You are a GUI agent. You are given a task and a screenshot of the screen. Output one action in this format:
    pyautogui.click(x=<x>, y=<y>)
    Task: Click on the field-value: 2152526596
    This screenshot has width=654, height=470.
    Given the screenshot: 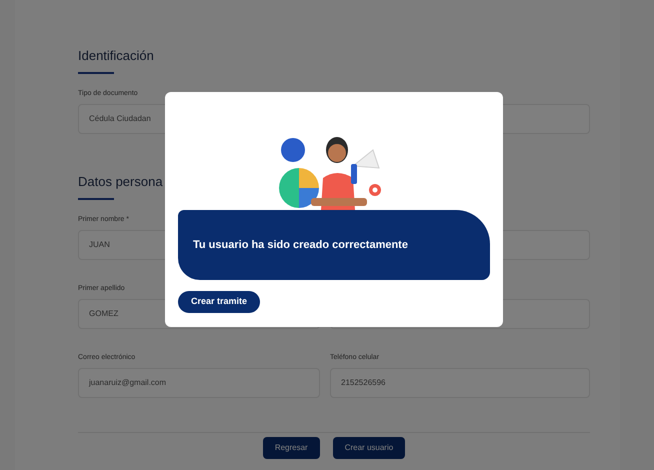 What is the action you would take?
    pyautogui.click(x=363, y=383)
    